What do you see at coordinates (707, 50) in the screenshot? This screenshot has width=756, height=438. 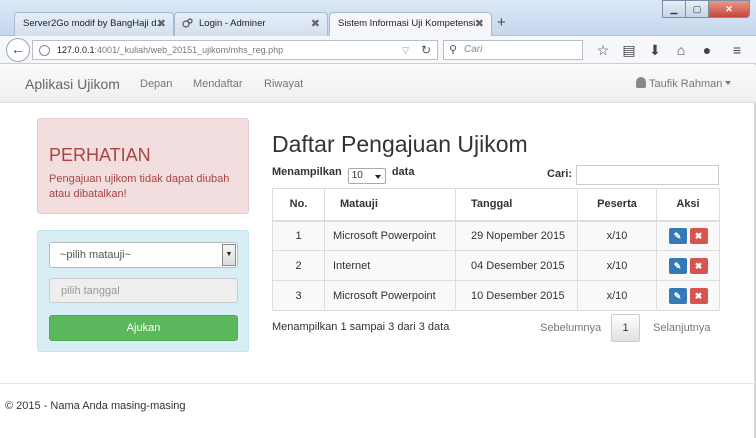 I see `chat-icon: ●` at bounding box center [707, 50].